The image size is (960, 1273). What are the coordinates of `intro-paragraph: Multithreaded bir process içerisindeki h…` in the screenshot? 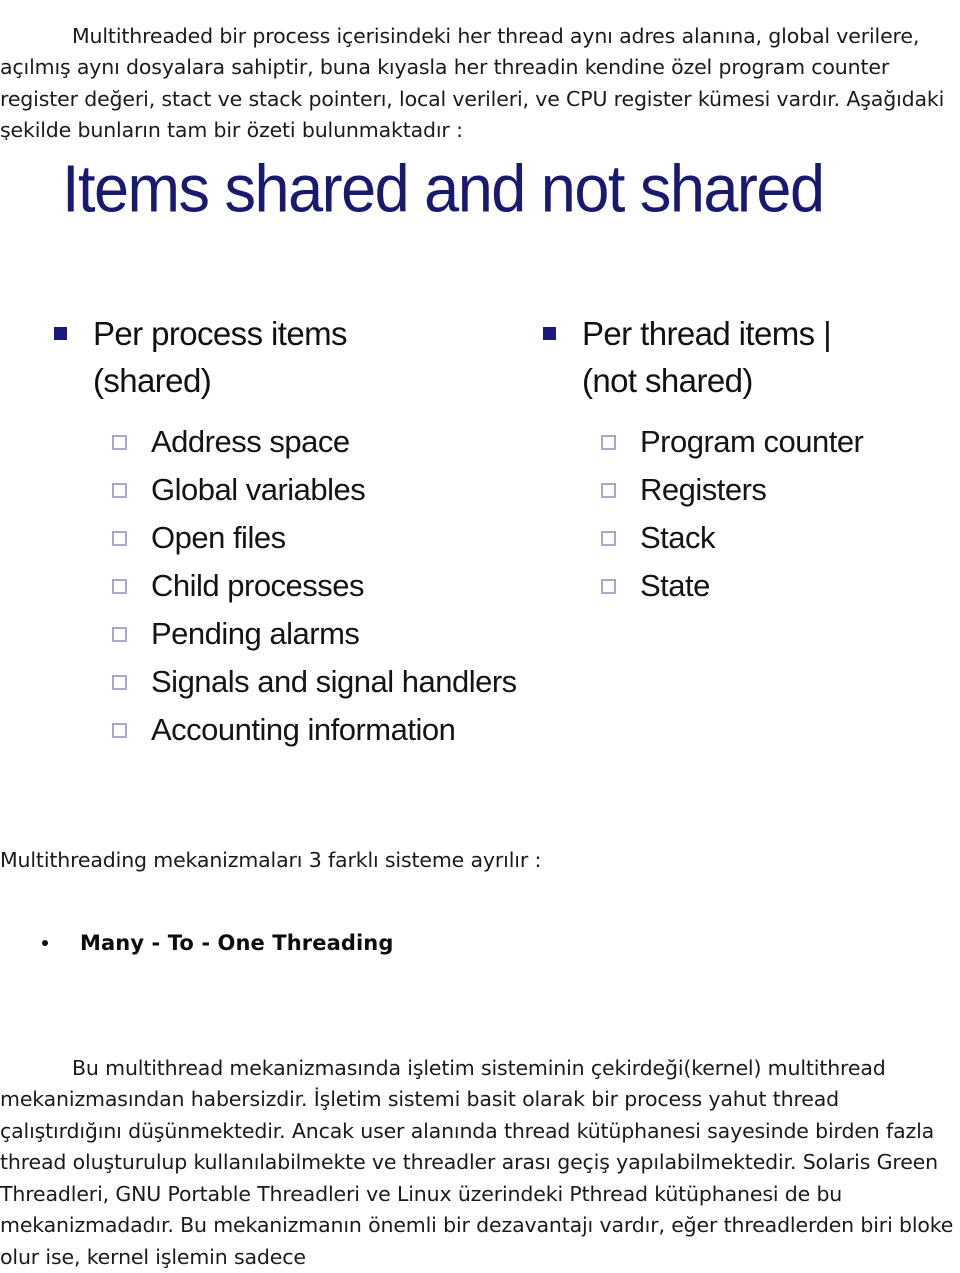 It's located at (480, 84).